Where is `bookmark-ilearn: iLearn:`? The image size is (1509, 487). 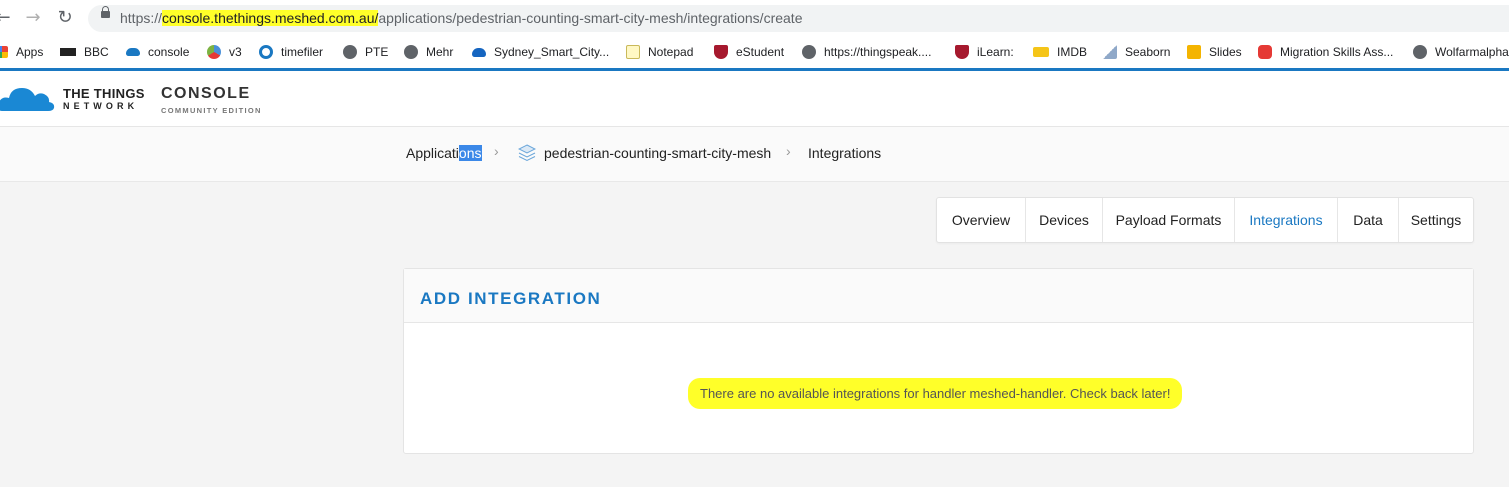 bookmark-ilearn: iLearn: is located at coordinates (984, 52).